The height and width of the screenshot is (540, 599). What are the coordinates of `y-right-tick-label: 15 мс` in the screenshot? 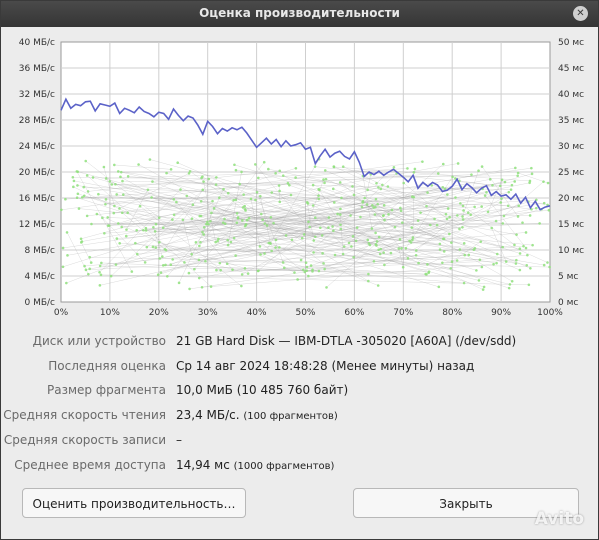 It's located at (571, 225).